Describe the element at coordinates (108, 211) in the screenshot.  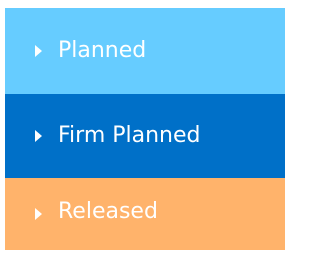
I see `status-label-released: Released` at that location.